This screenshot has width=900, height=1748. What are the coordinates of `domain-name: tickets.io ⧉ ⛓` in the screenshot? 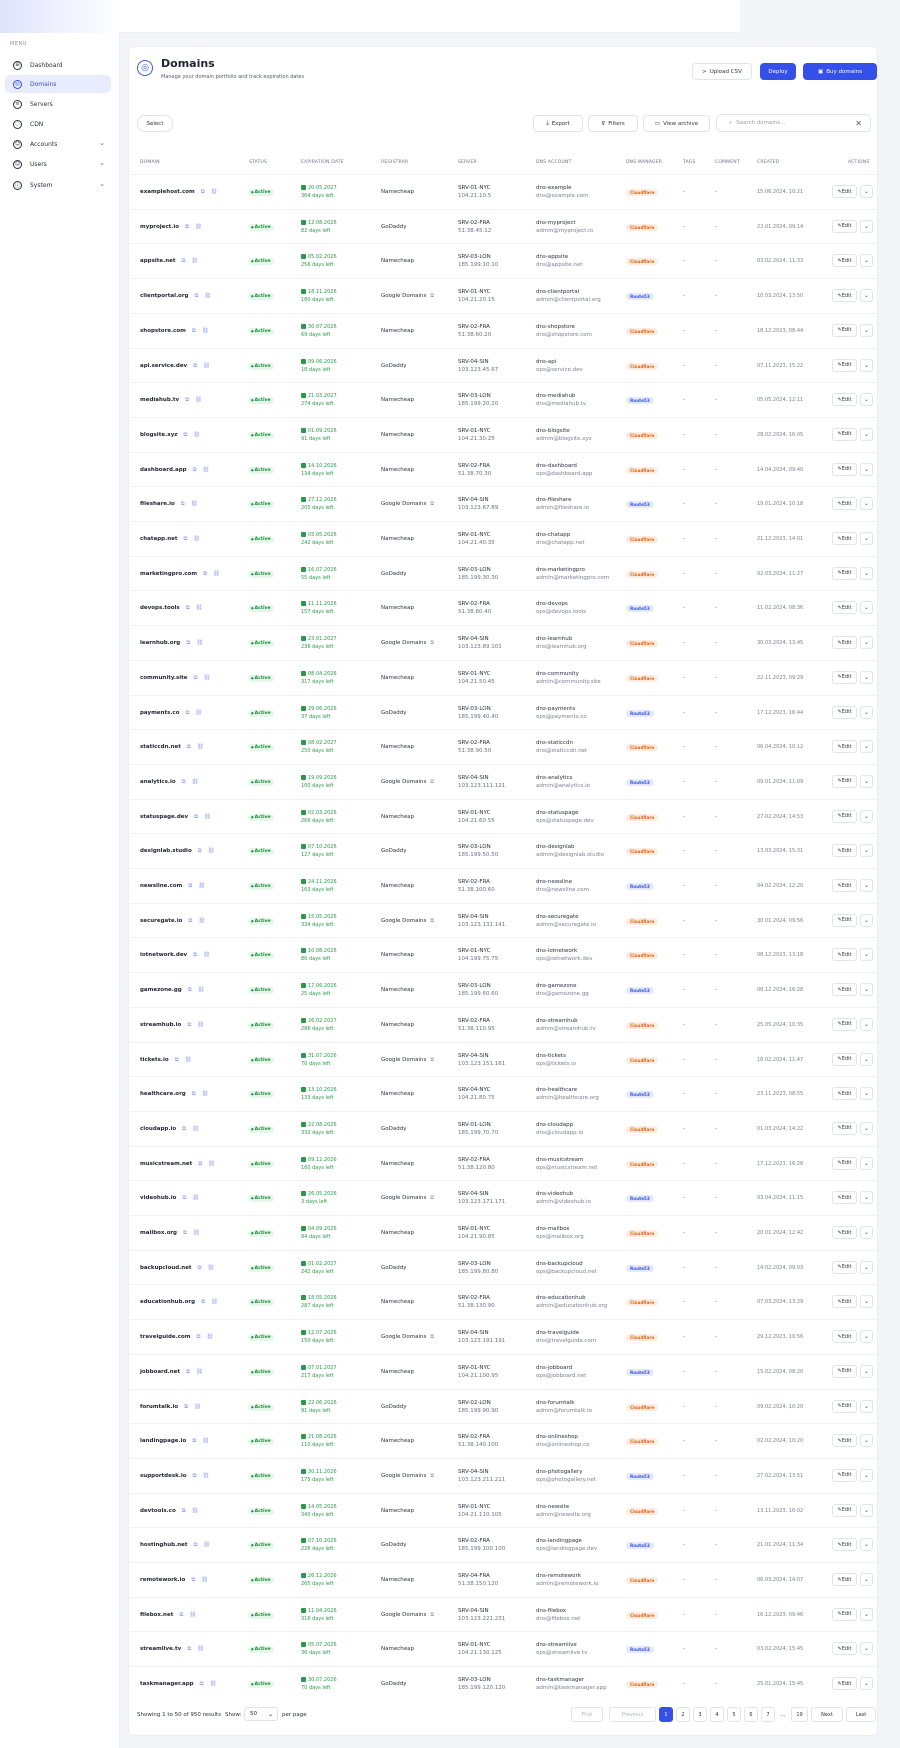 It's located at (166, 1060).